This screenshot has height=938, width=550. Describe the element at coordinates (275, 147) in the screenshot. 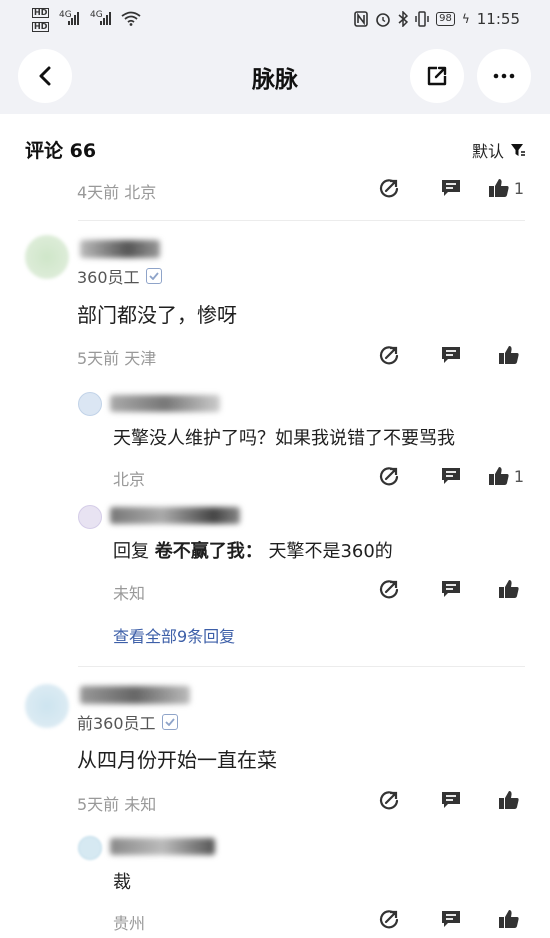

I see `comments-header: 评论 66 默认` at that location.